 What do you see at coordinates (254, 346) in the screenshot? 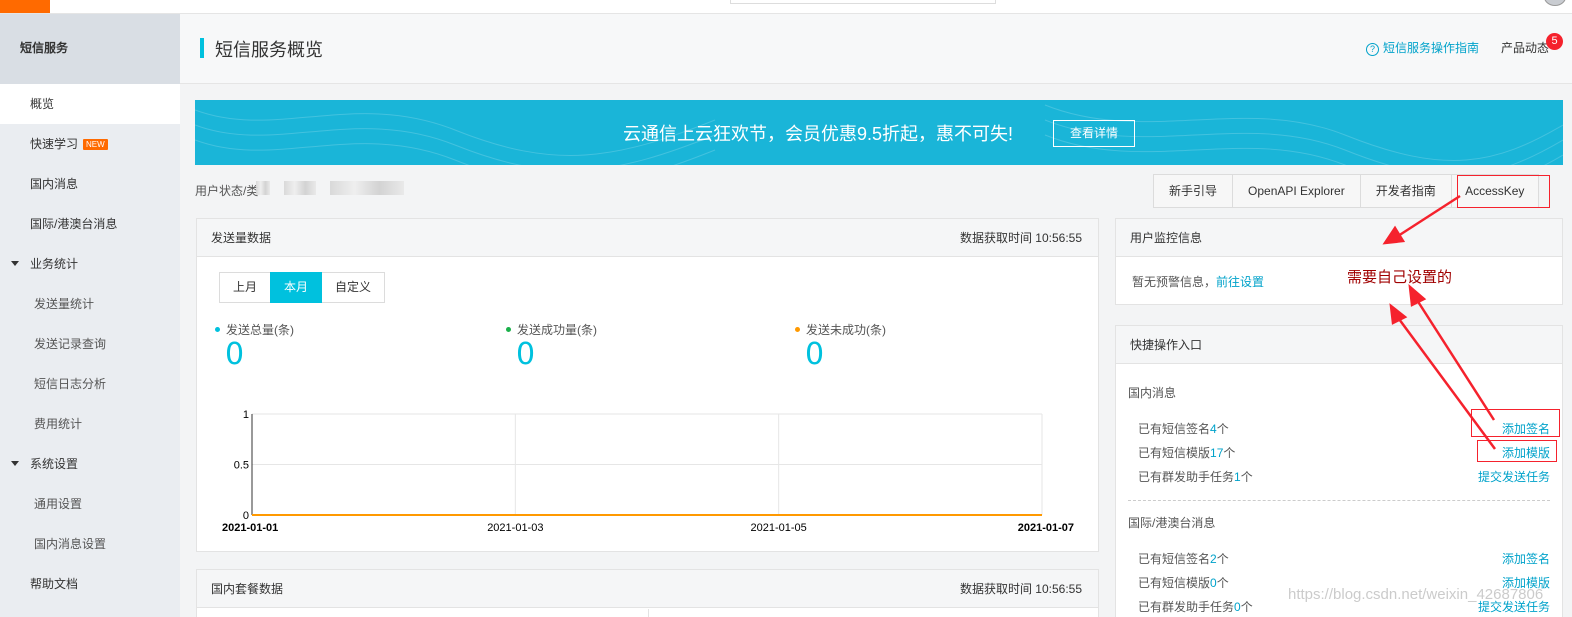
I see `metric-total: 发送总量(条) 0` at bounding box center [254, 346].